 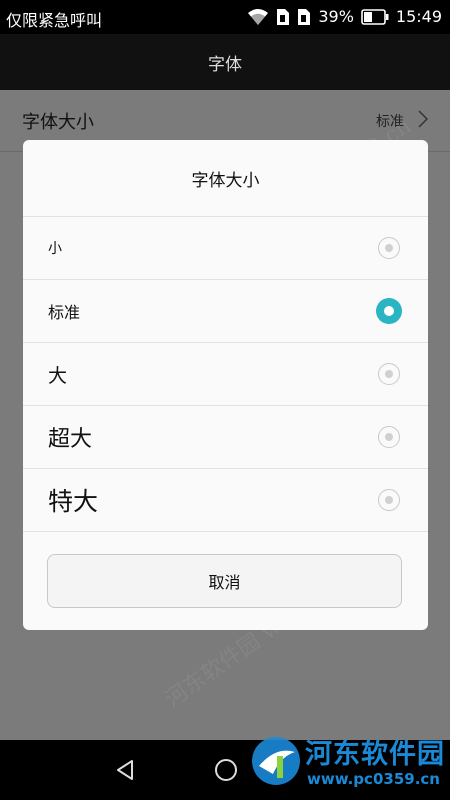 What do you see at coordinates (276, 761) in the screenshot?
I see `logo-mark-icon` at bounding box center [276, 761].